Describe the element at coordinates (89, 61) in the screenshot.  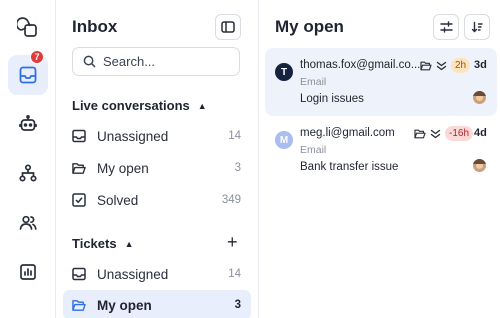
I see `search-icon` at that location.